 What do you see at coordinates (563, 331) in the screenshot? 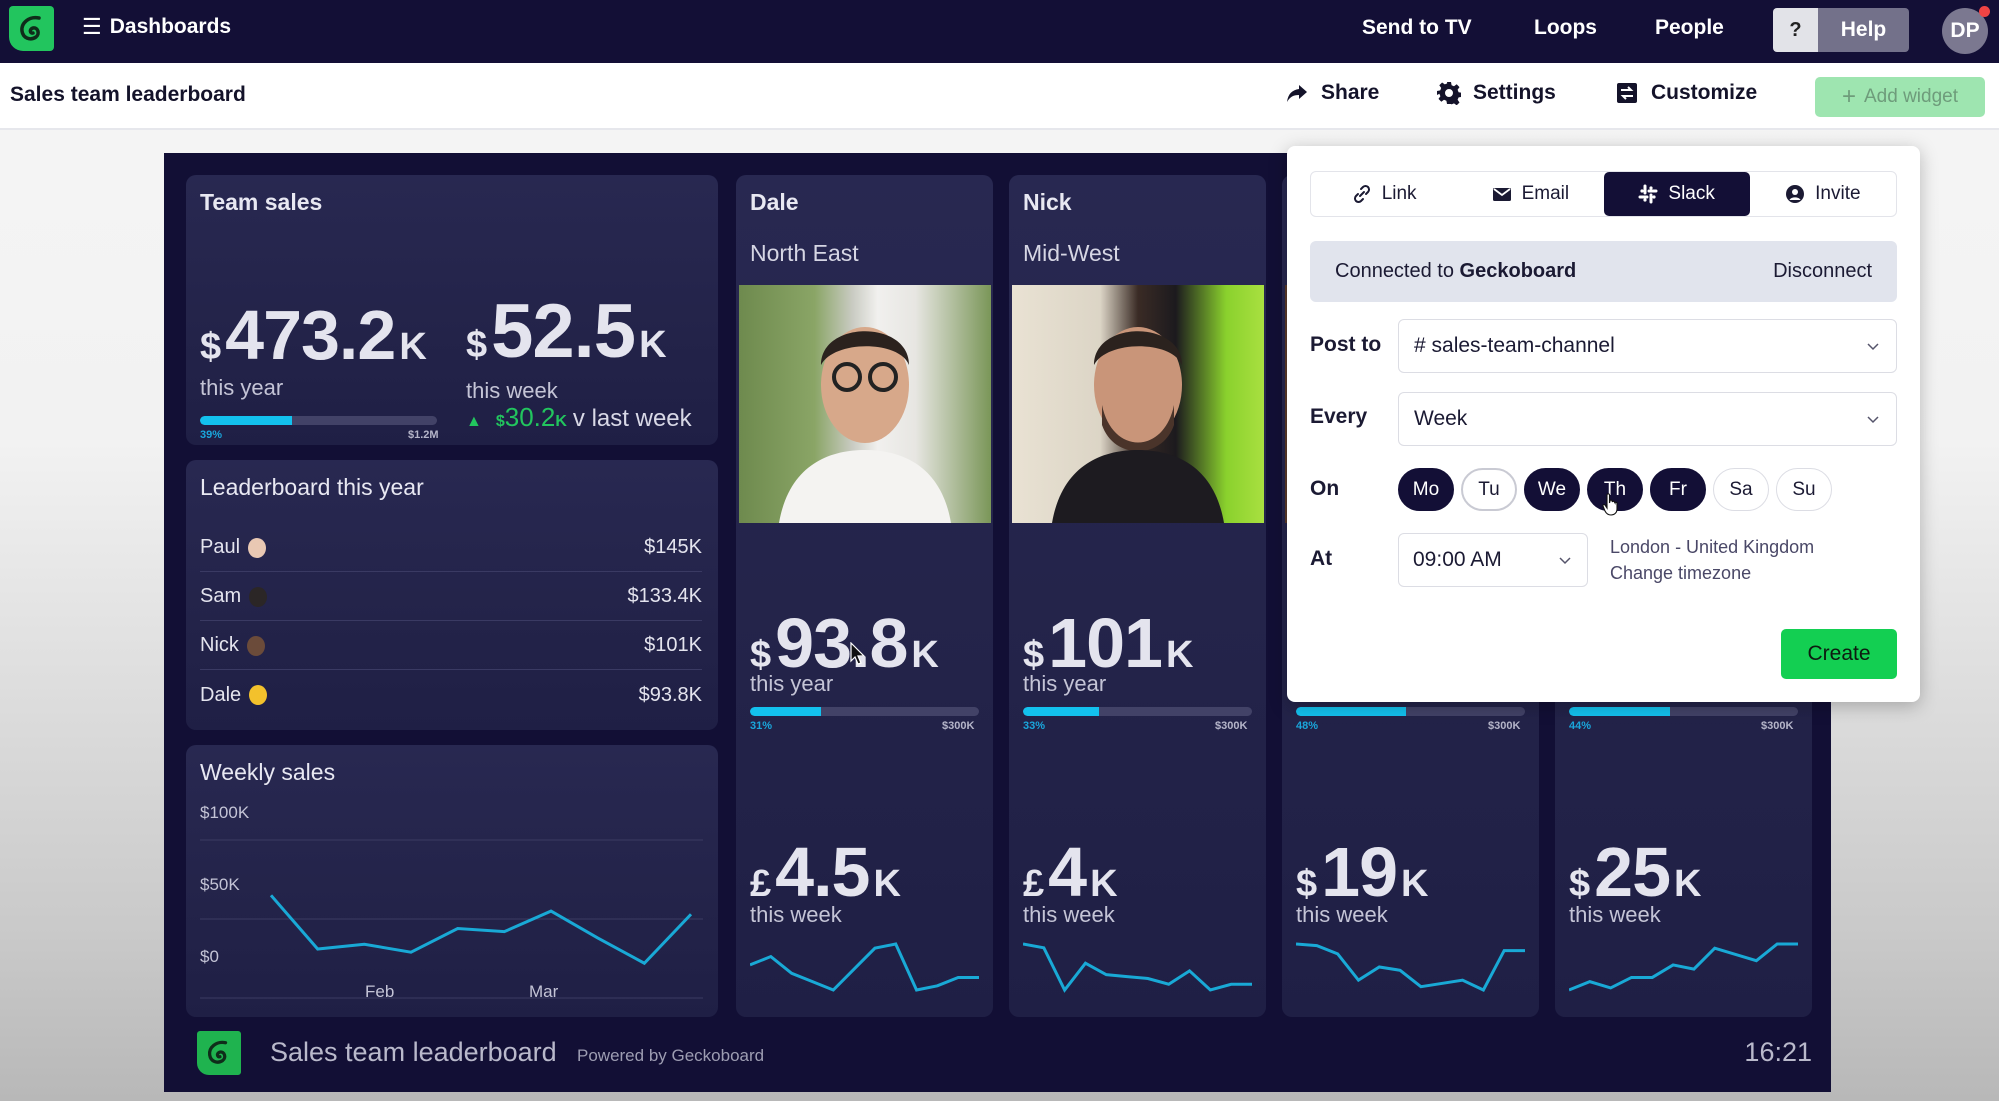
I see `value: 52.5` at bounding box center [563, 331].